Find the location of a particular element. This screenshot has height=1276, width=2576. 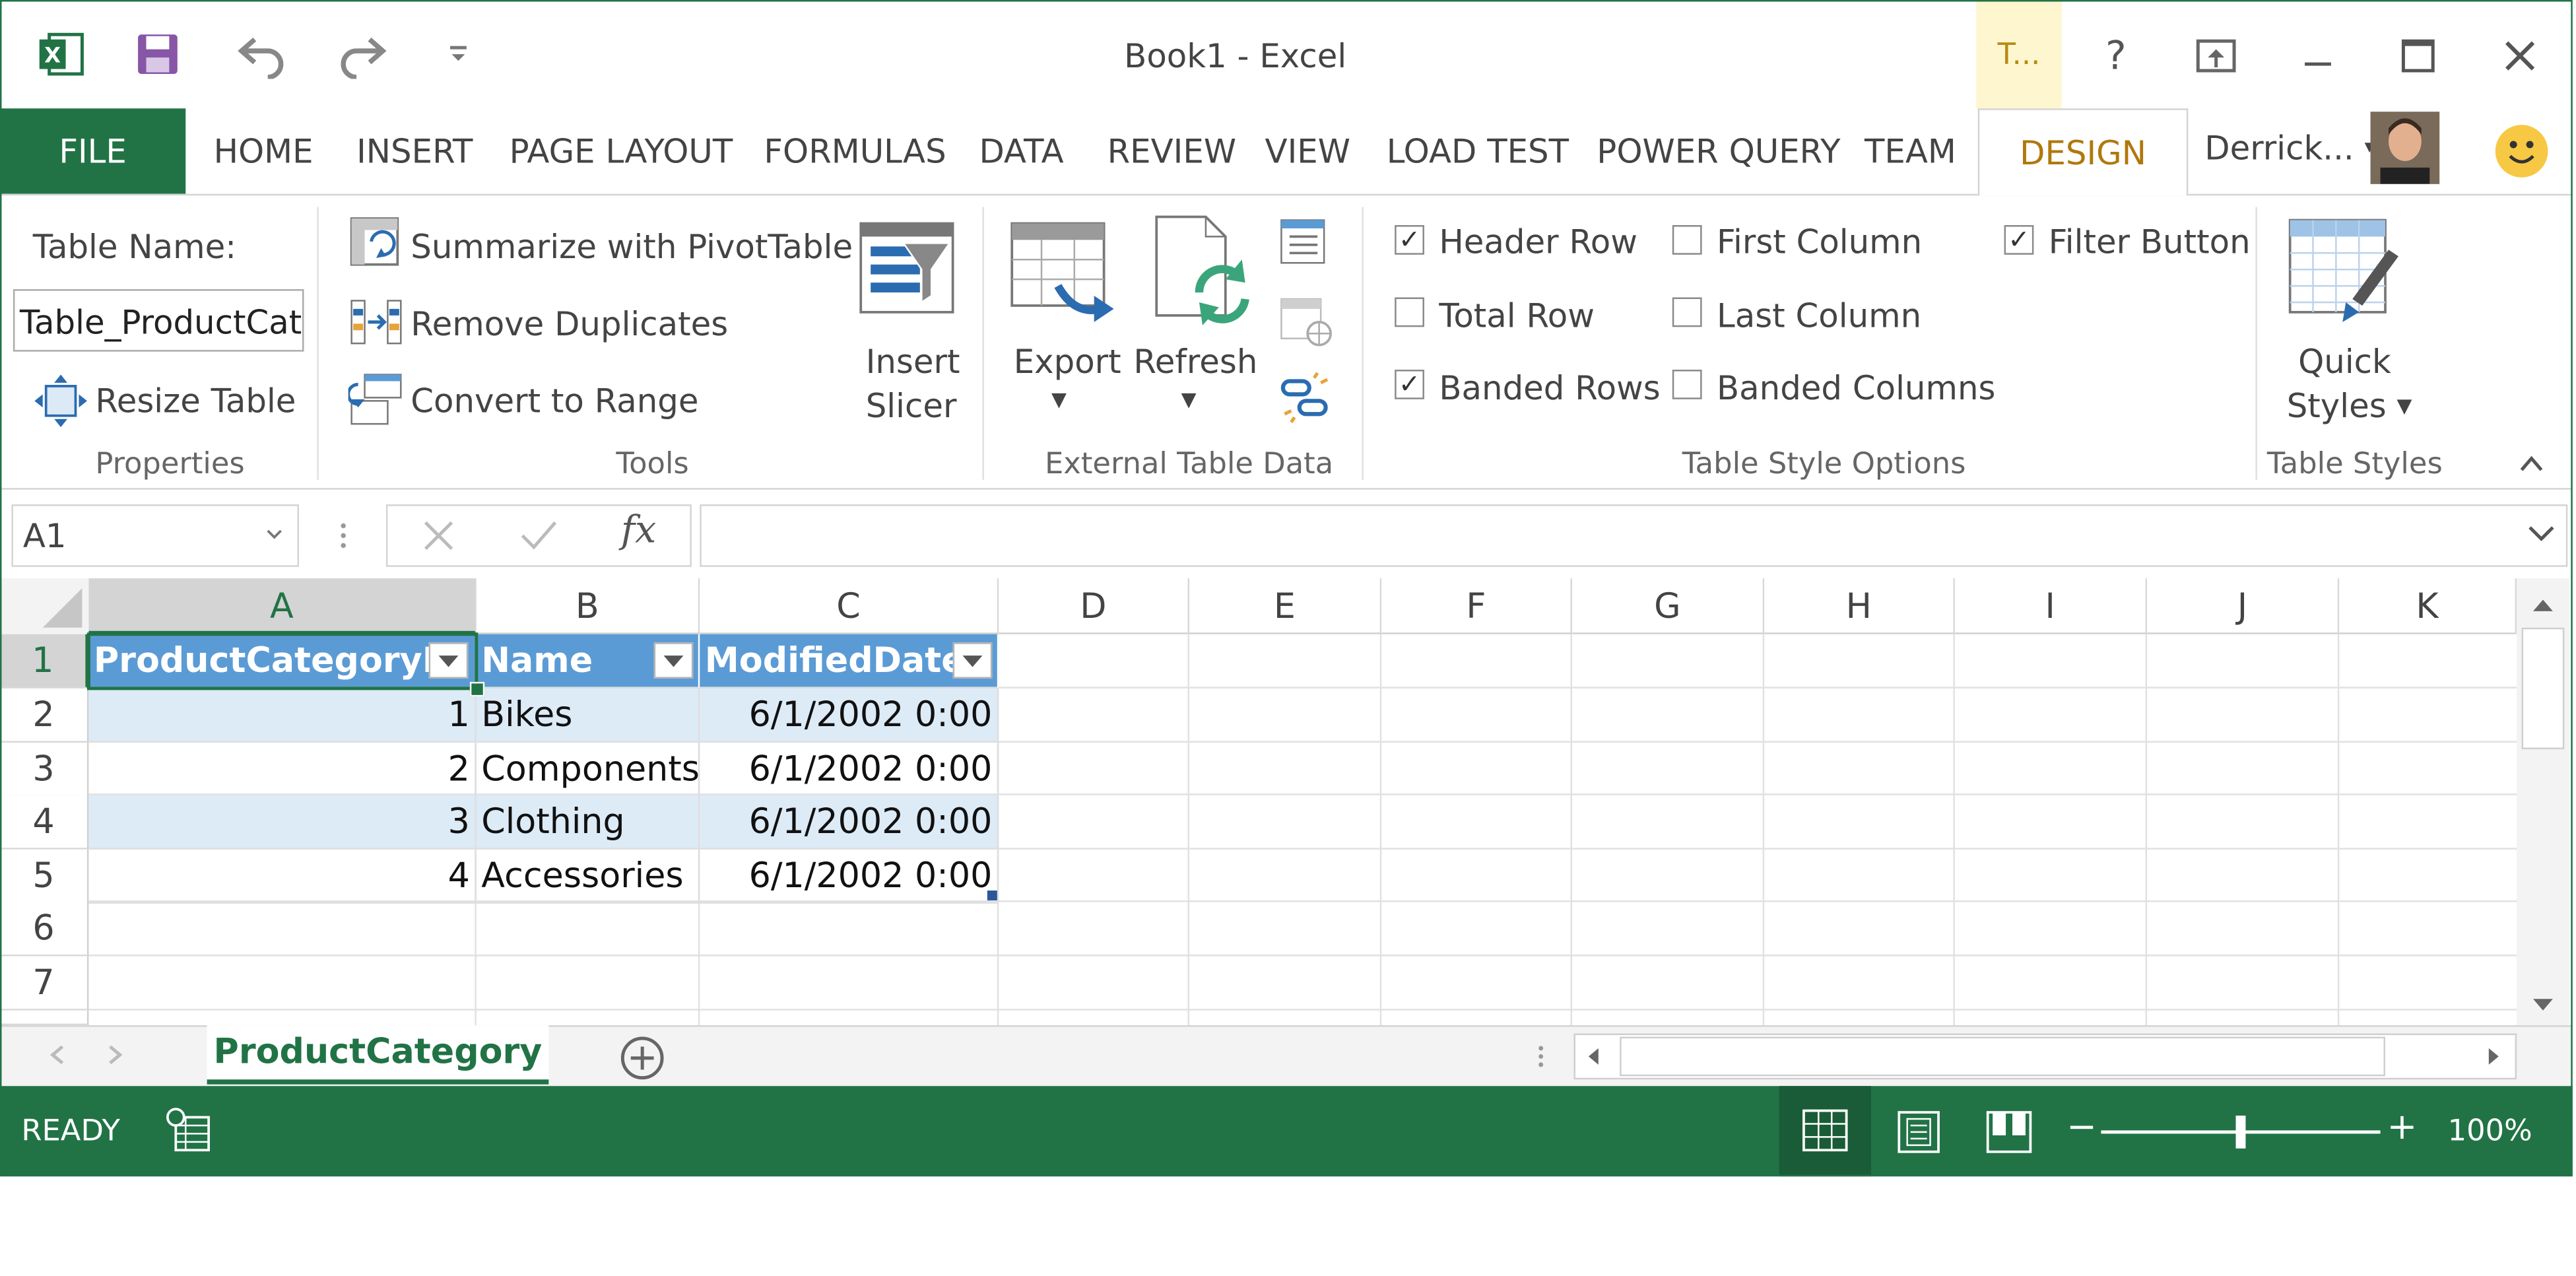

user-account: Derrick... ▾ is located at coordinates (2289, 148).